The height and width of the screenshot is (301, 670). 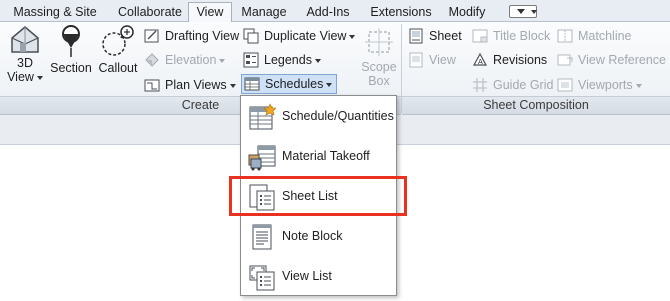 I want to click on schedule-quantities-icon, so click(x=262, y=116).